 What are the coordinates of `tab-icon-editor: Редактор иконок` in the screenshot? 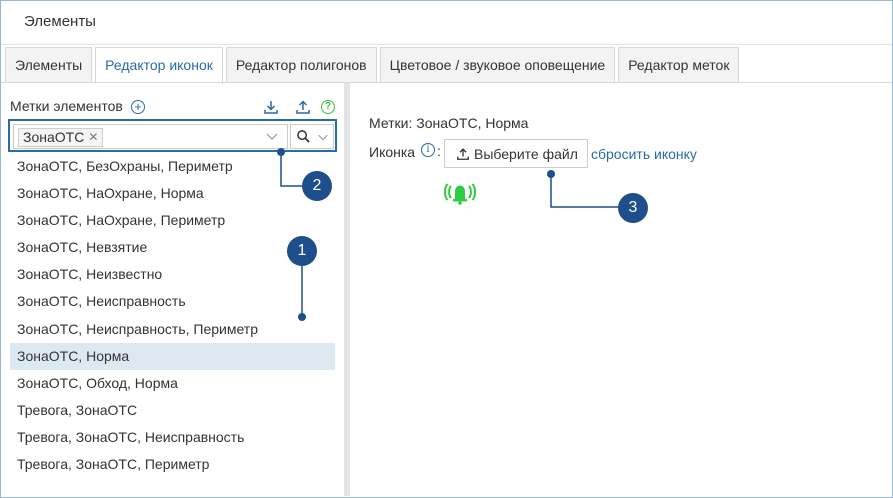 It's located at (159, 65).